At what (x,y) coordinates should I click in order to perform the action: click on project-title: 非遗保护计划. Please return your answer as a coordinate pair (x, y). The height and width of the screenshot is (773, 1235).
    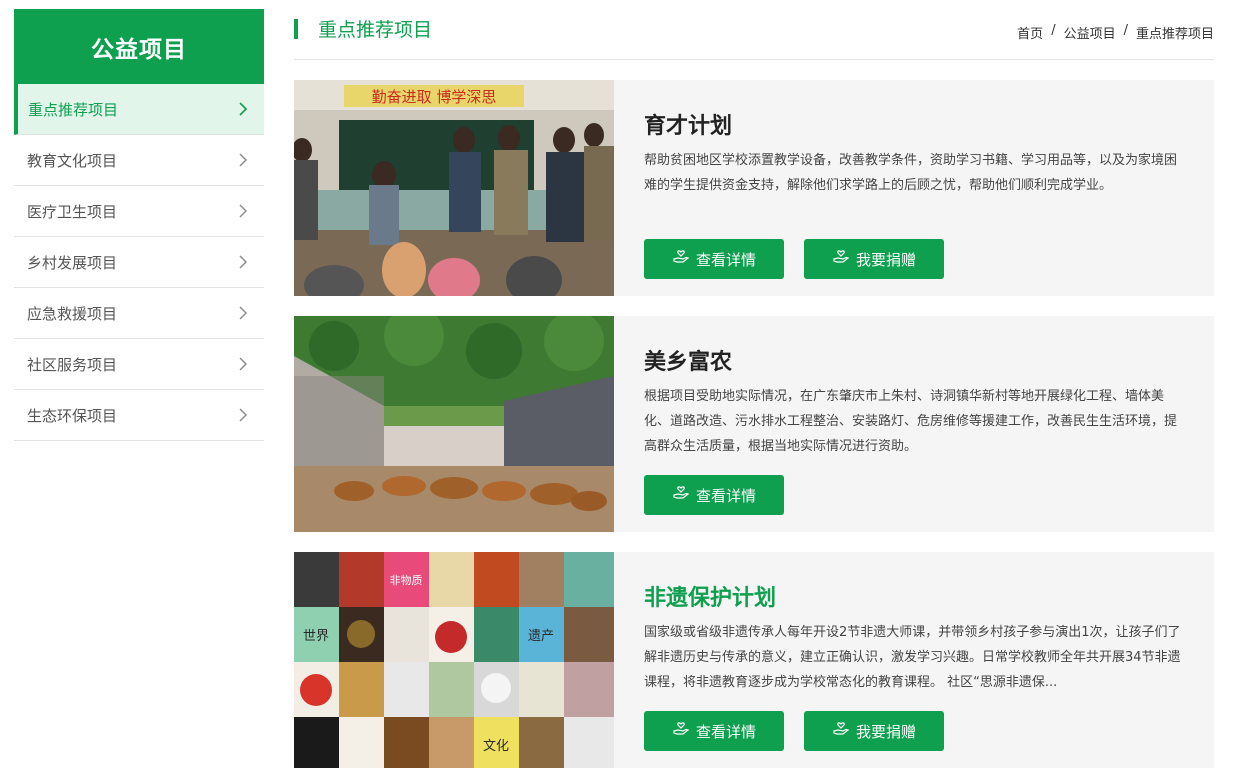
    Looking at the image, I should click on (914, 596).